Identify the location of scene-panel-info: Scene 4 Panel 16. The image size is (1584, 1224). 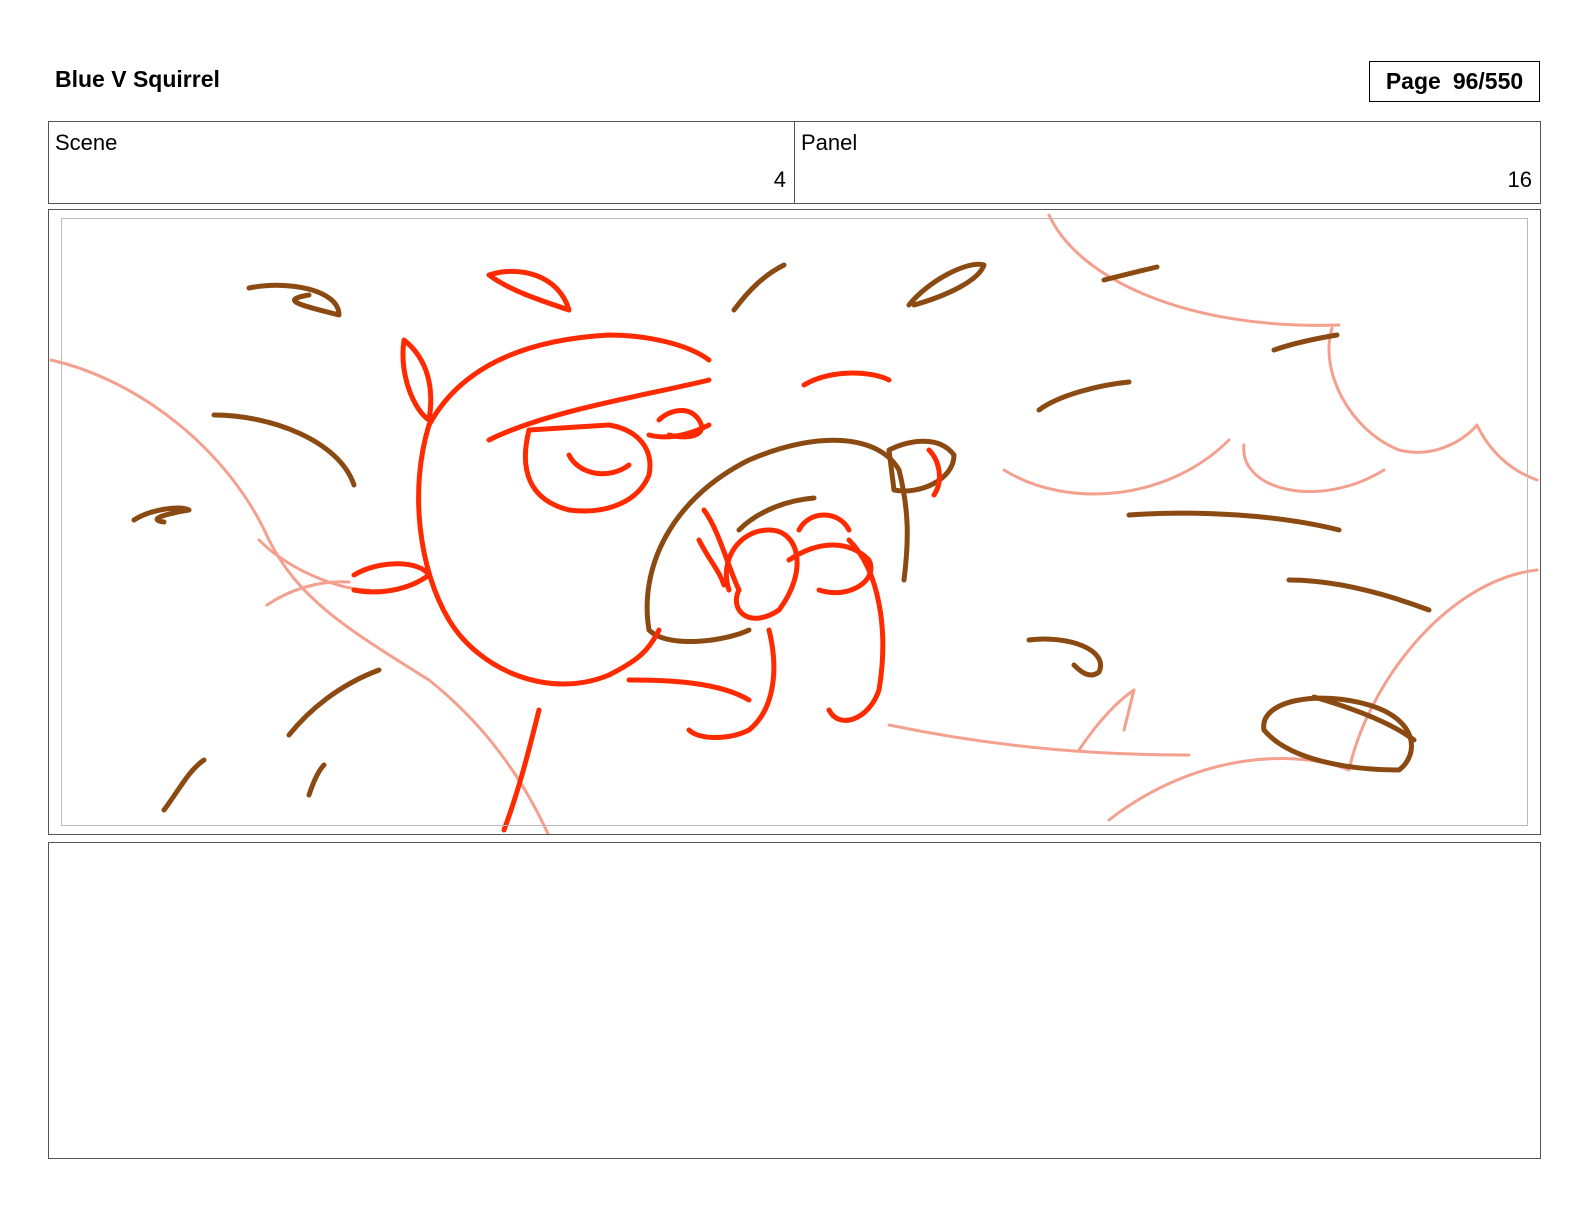
(794, 162).